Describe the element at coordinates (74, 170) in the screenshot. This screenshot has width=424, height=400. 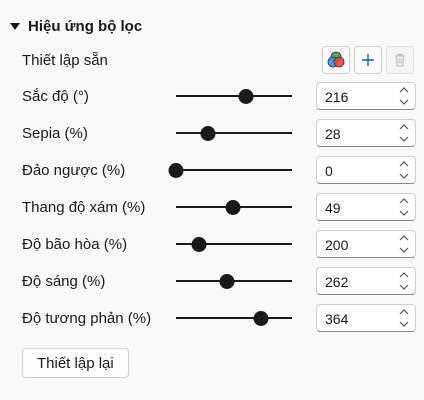
I see `filter-label: Đảo ngược (%)` at that location.